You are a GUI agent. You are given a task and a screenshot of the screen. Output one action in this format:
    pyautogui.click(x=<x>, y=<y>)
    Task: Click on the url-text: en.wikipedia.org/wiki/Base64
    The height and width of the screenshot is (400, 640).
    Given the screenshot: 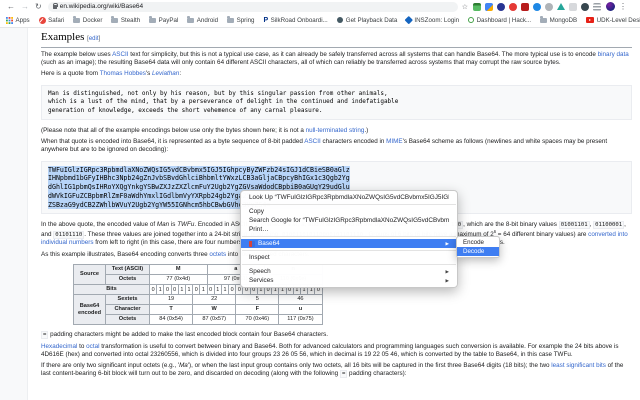 What is the action you would take?
    pyautogui.click(x=101, y=7)
    